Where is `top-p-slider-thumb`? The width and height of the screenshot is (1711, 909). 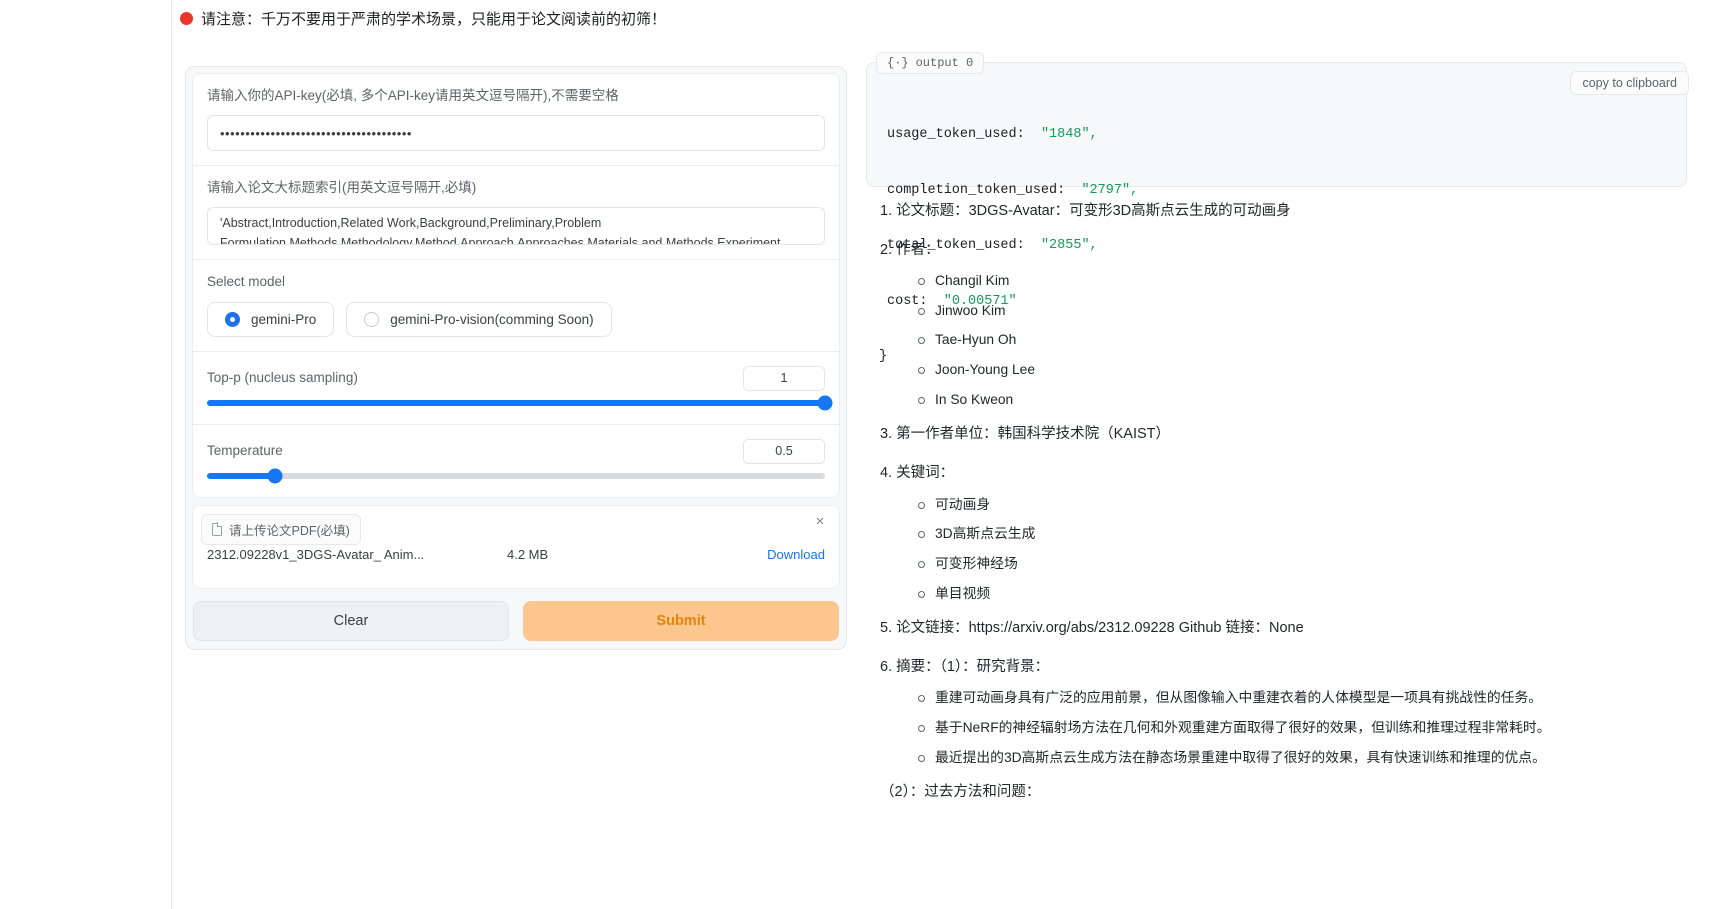 top-p-slider-thumb is located at coordinates (825, 403).